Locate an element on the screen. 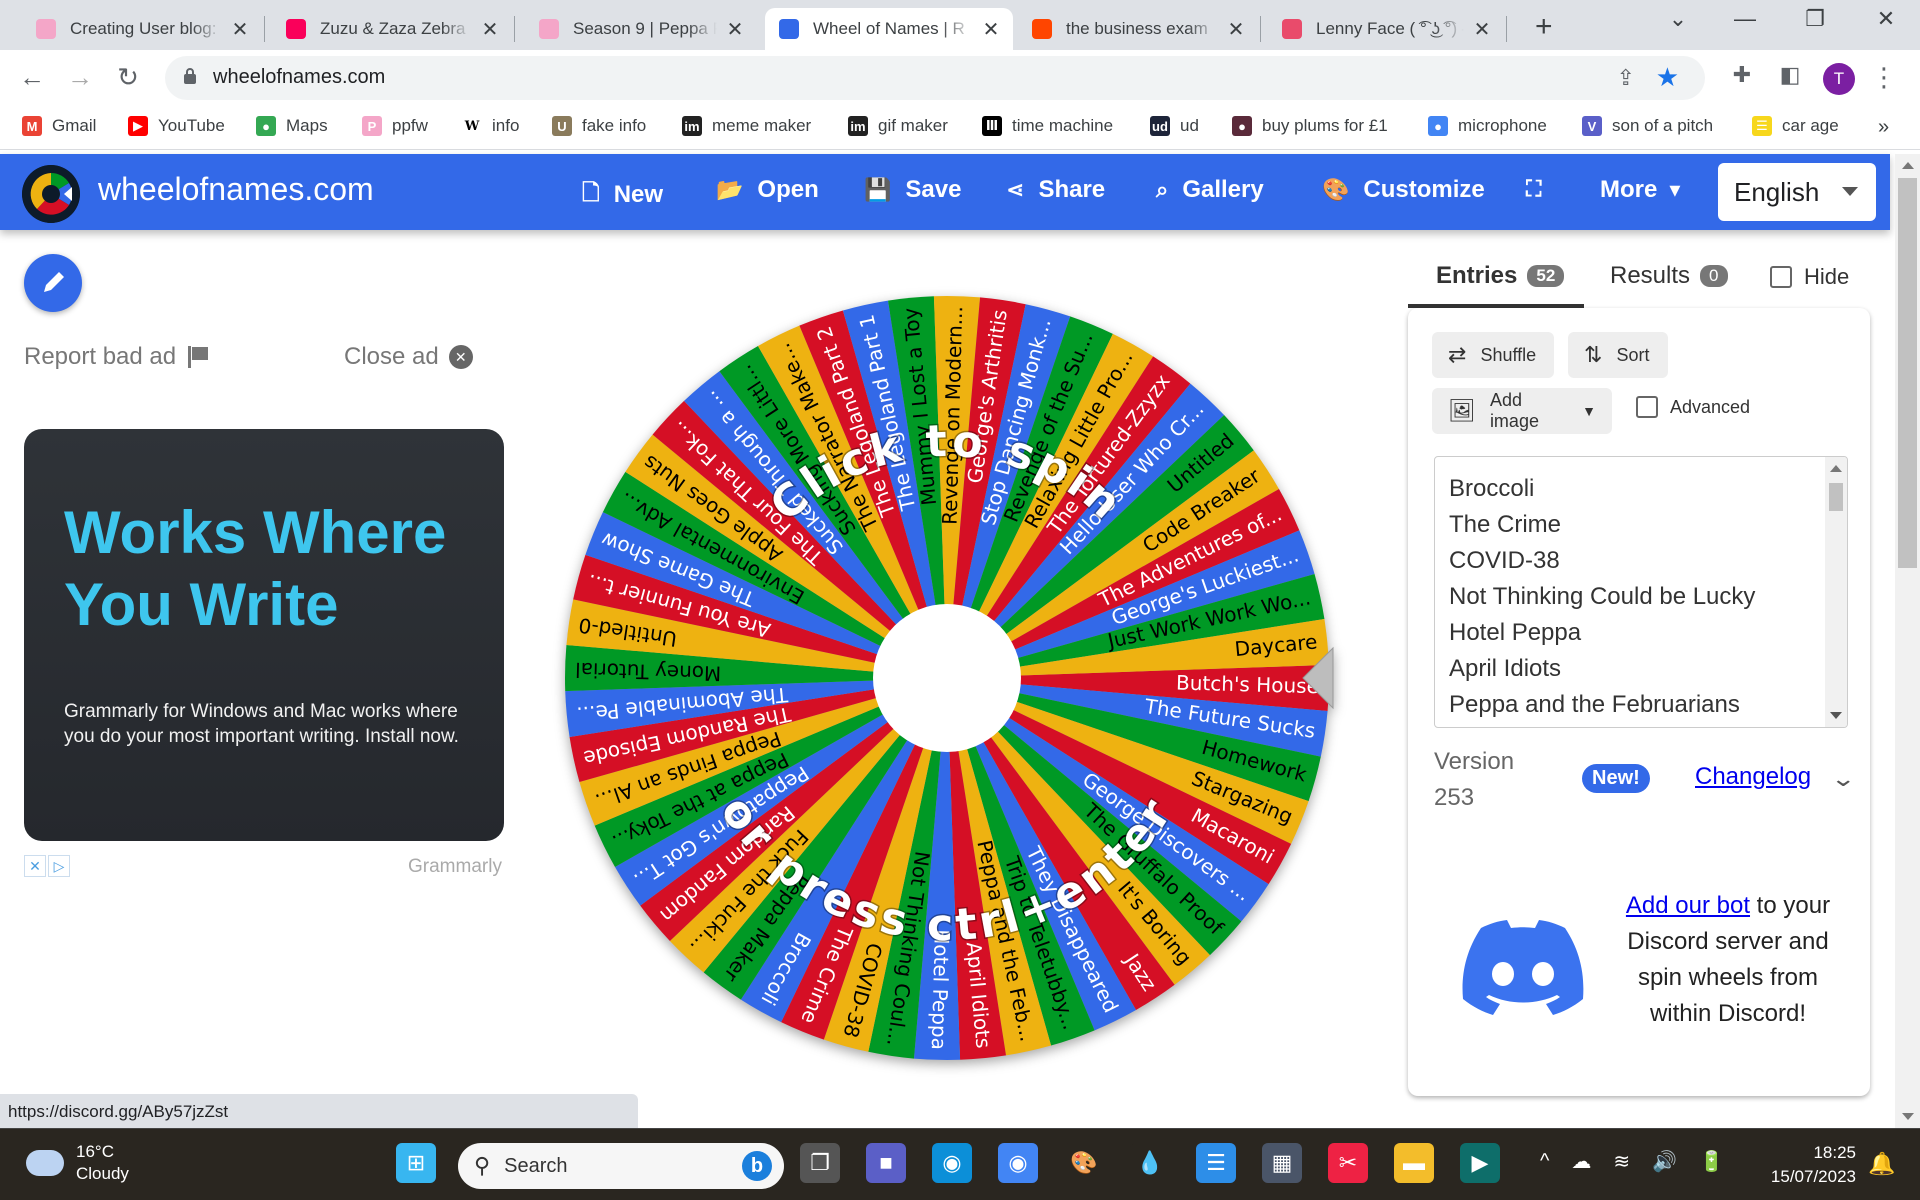  calculator-icon: ▦ is located at coordinates (1282, 1163).